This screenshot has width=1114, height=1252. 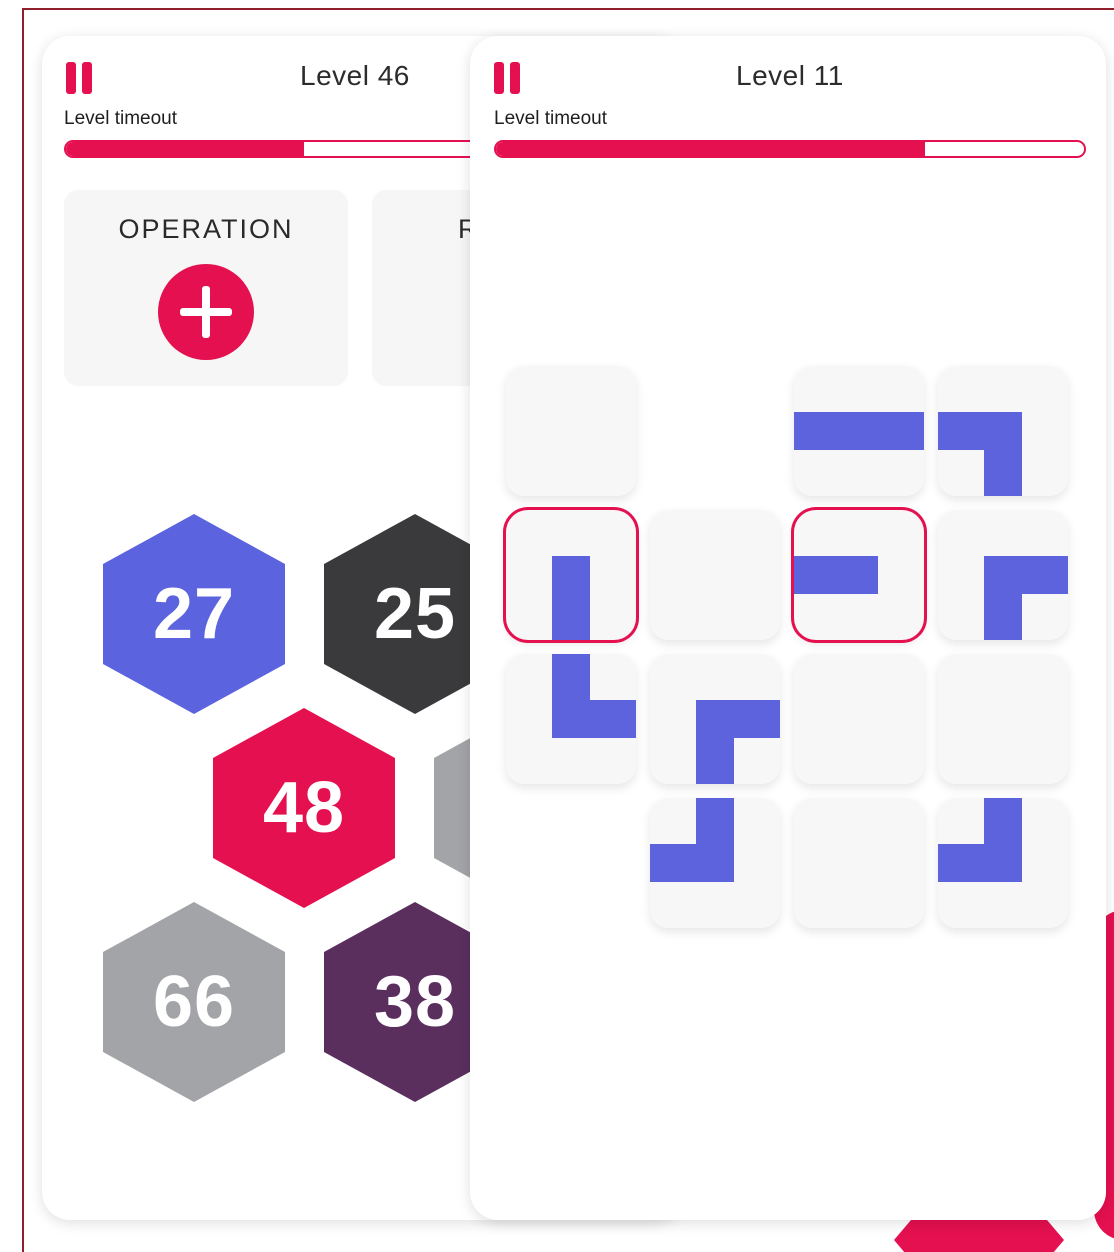 What do you see at coordinates (415, 614) in the screenshot?
I see `hex-value: 25` at bounding box center [415, 614].